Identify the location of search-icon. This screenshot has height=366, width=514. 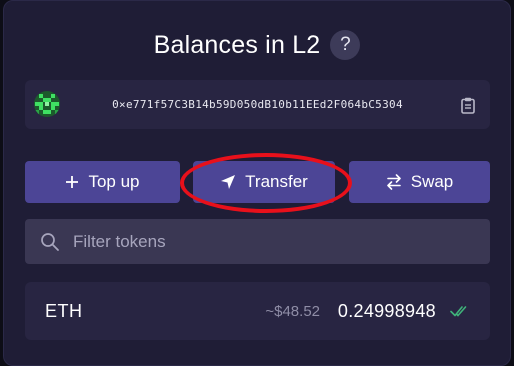
(50, 242).